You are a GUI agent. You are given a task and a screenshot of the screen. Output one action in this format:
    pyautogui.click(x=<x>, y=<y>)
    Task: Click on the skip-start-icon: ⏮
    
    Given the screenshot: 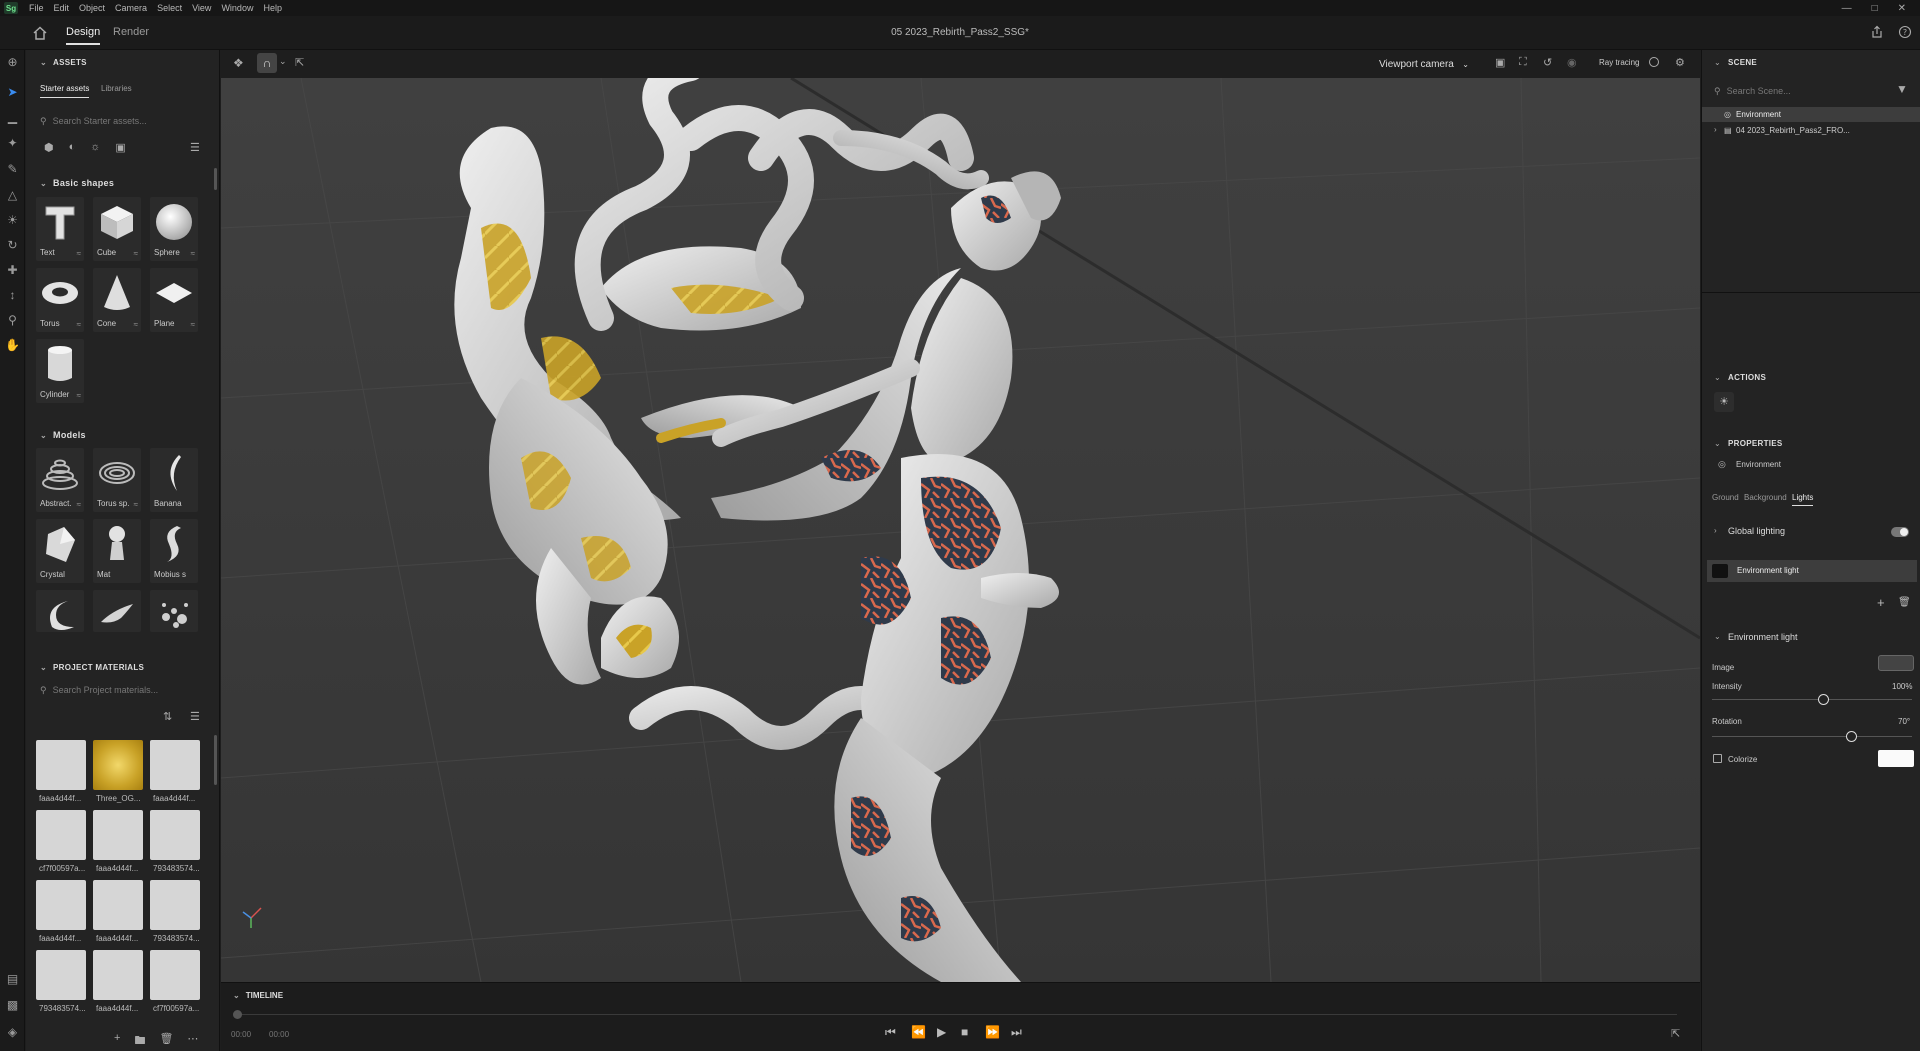 What is the action you would take?
    pyautogui.click(x=890, y=1032)
    